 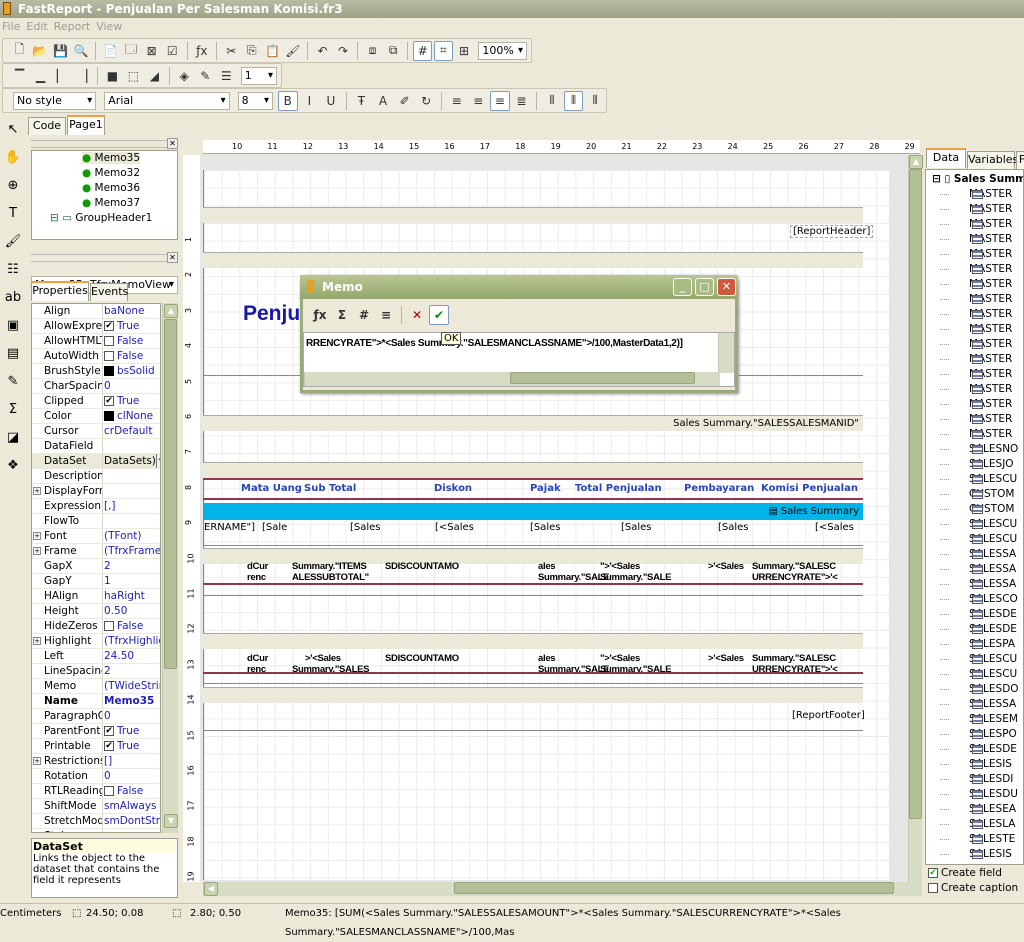 What do you see at coordinates (719, 488) in the screenshot?
I see `column-header: Pembayaran` at bounding box center [719, 488].